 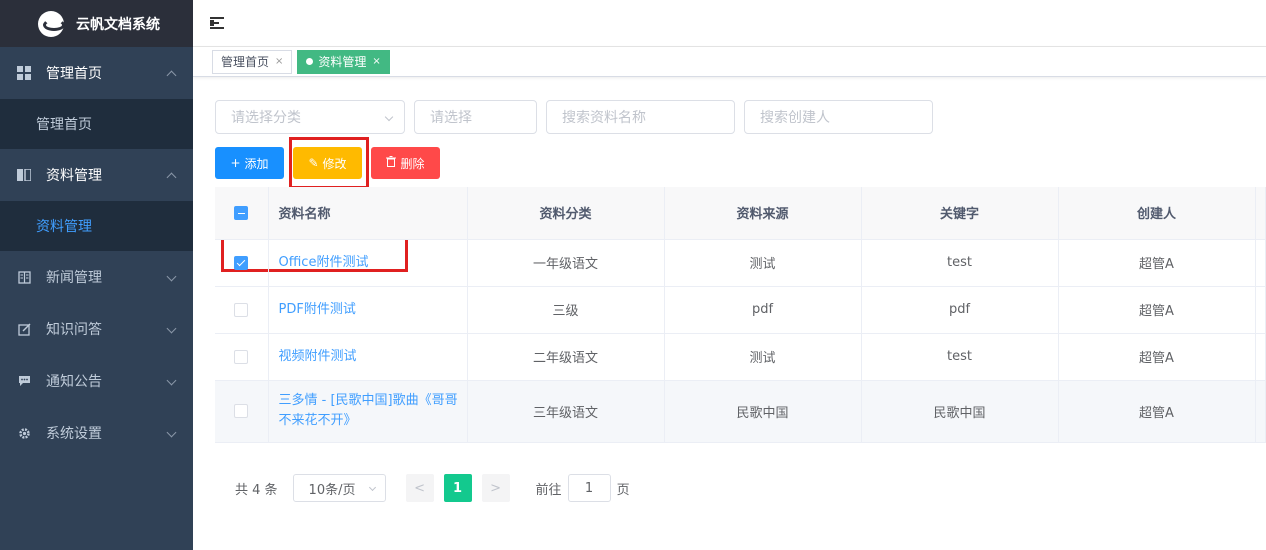 What do you see at coordinates (235, 163) in the screenshot?
I see `plus-icon: +` at bounding box center [235, 163].